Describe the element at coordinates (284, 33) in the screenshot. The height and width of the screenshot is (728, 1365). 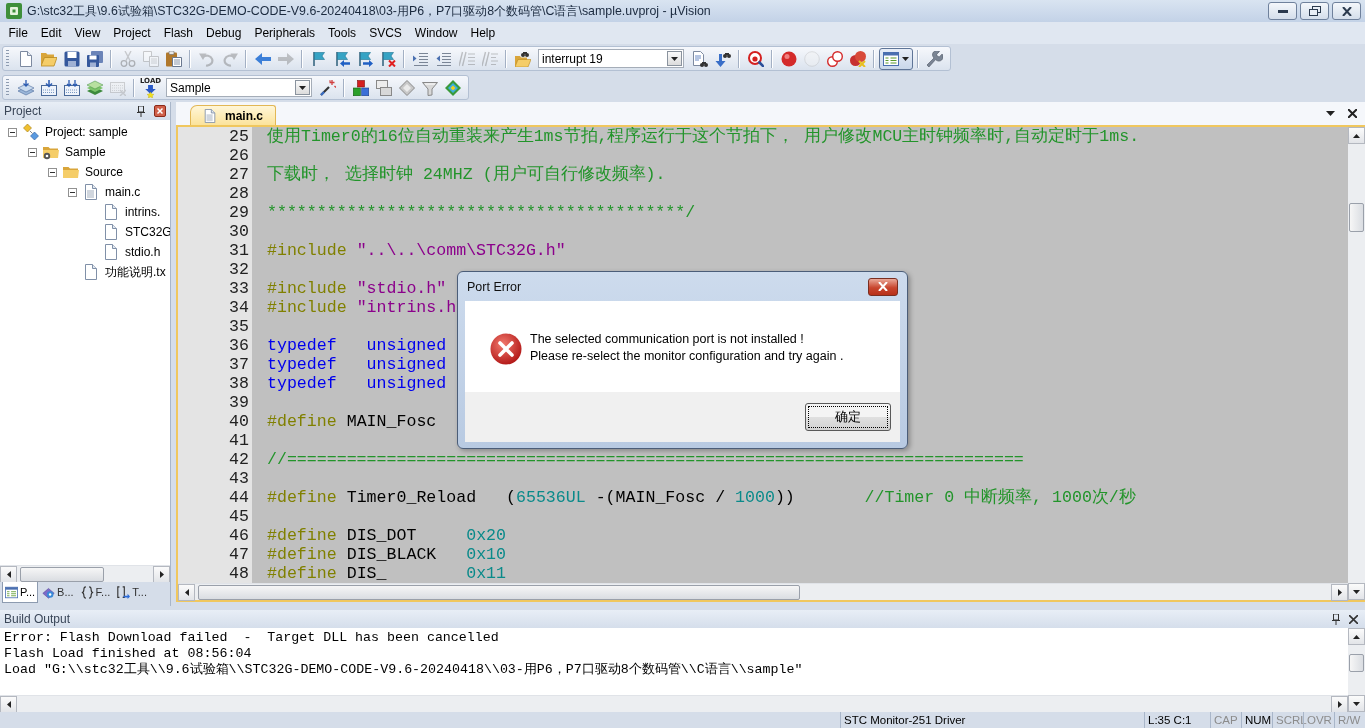
I see `menu-item: Peripherals` at that location.